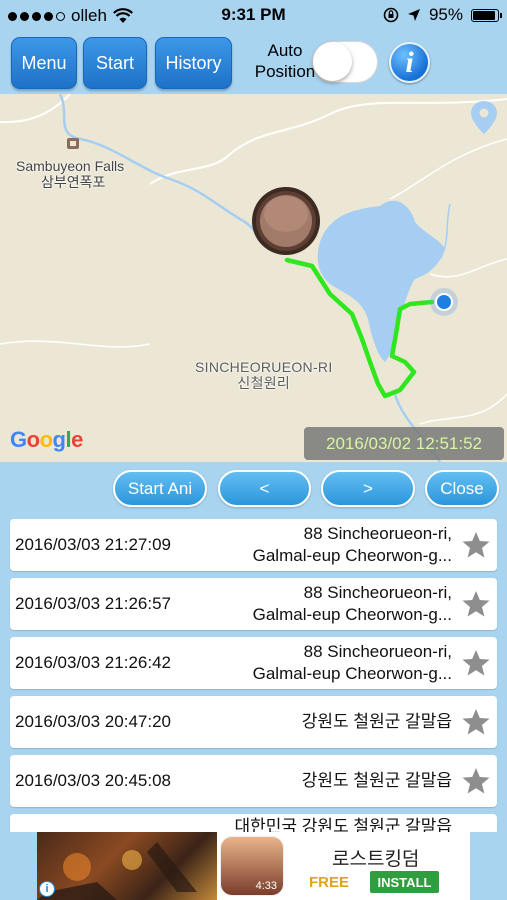 This screenshot has height=900, width=507. I want to click on toolbar: Menu Start History Auto Position i, so click(253, 63).